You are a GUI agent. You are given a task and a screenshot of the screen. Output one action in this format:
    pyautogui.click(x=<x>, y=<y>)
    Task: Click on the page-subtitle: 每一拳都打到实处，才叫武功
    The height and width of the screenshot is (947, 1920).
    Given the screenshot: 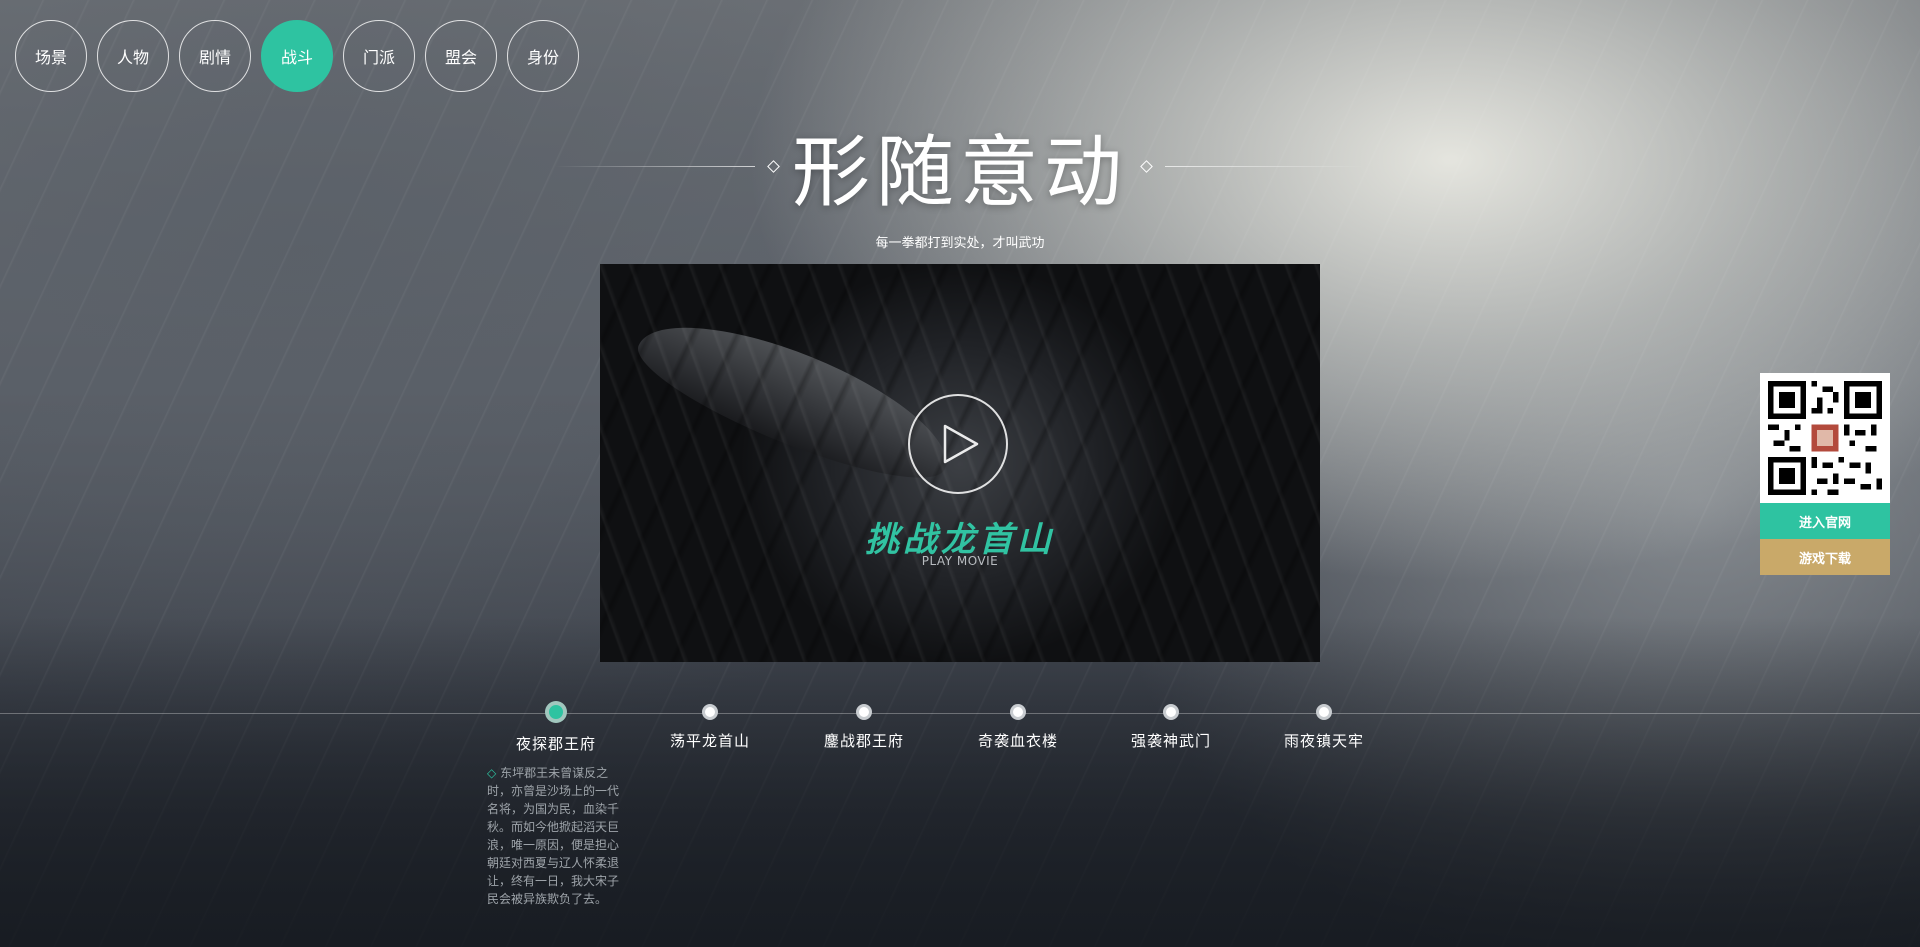 What is the action you would take?
    pyautogui.click(x=960, y=243)
    